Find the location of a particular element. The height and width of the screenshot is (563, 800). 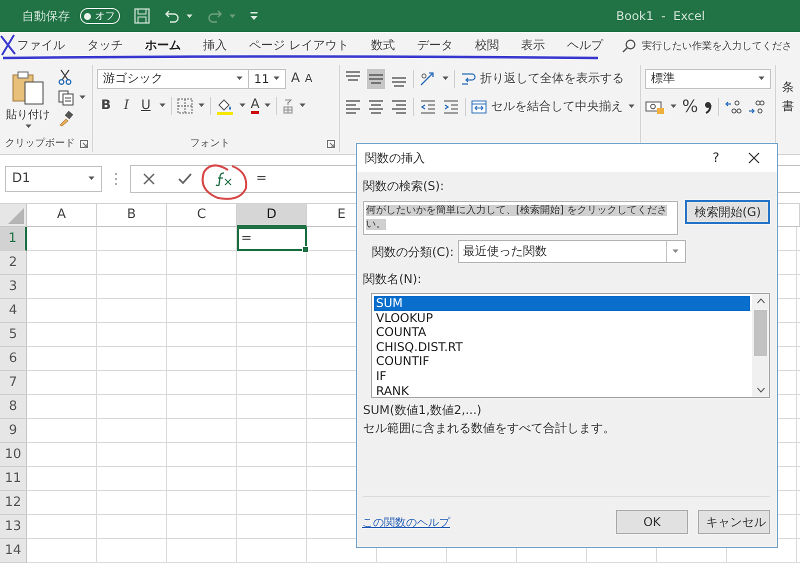

category-dropdown: 最近使った関数 is located at coordinates (572, 251).